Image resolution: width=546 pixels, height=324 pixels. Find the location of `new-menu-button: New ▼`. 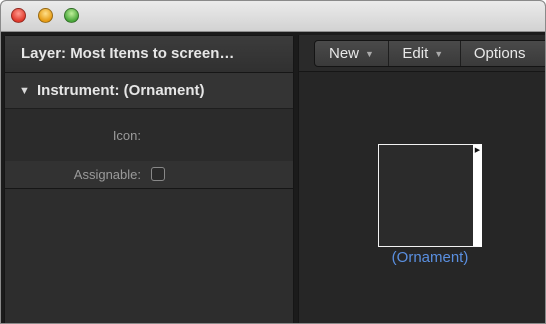

new-menu-button: New ▼ is located at coordinates (352, 53).